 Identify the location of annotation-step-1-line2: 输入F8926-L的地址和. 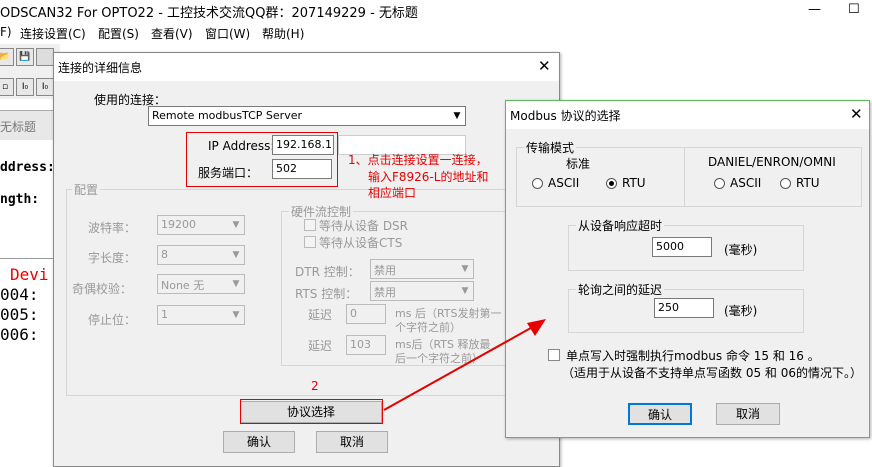
(428, 177).